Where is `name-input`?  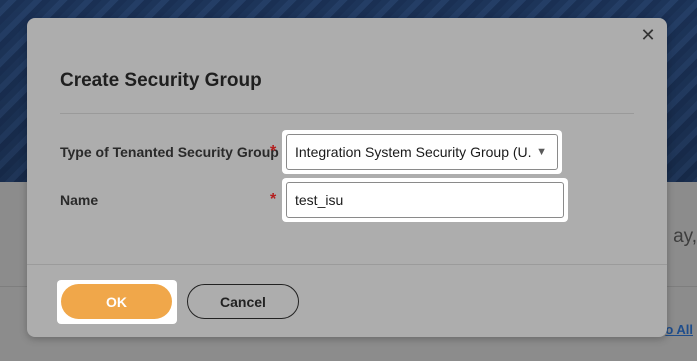
name-input is located at coordinates (425, 200).